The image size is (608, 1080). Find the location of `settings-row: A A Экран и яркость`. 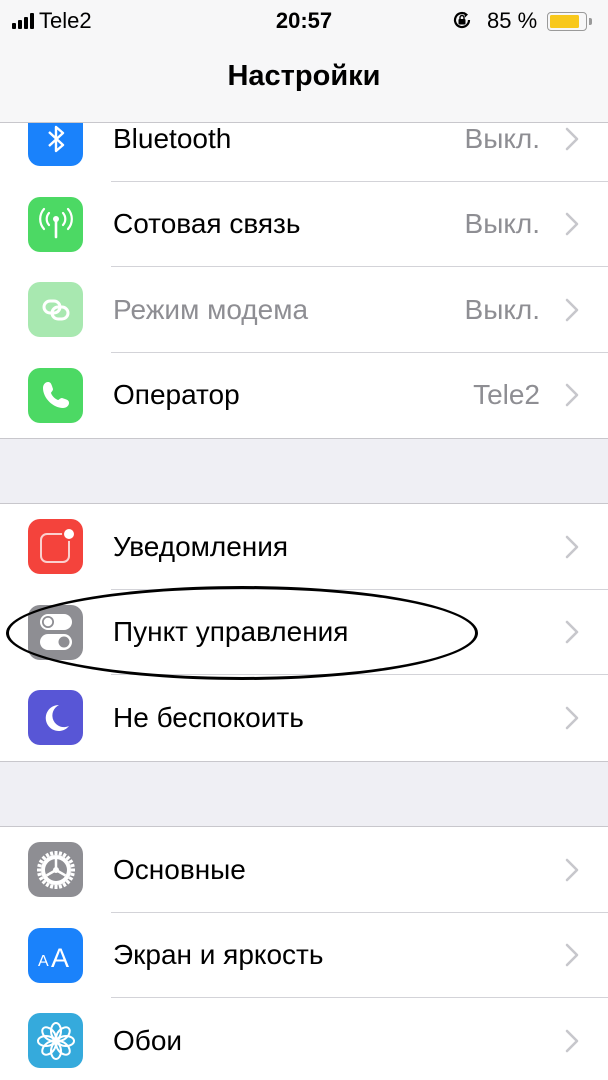

settings-row: A A Экран и яркость is located at coordinates (304, 955).